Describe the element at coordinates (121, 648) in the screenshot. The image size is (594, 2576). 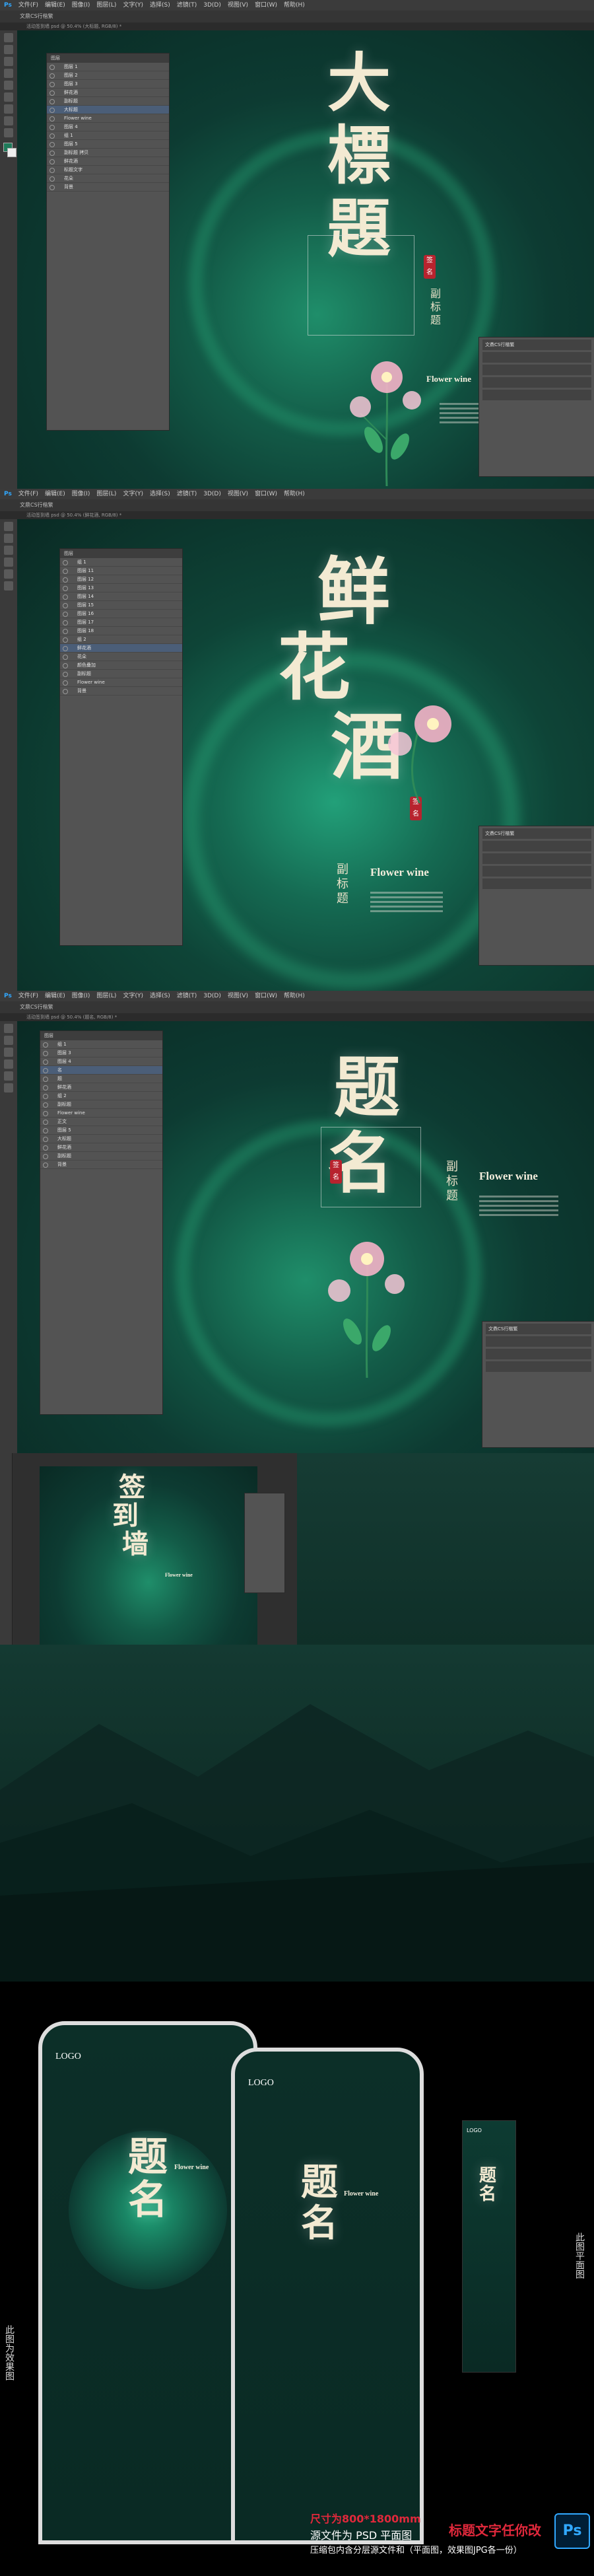
I see `layer-row-selected: 鲜花酒` at that location.